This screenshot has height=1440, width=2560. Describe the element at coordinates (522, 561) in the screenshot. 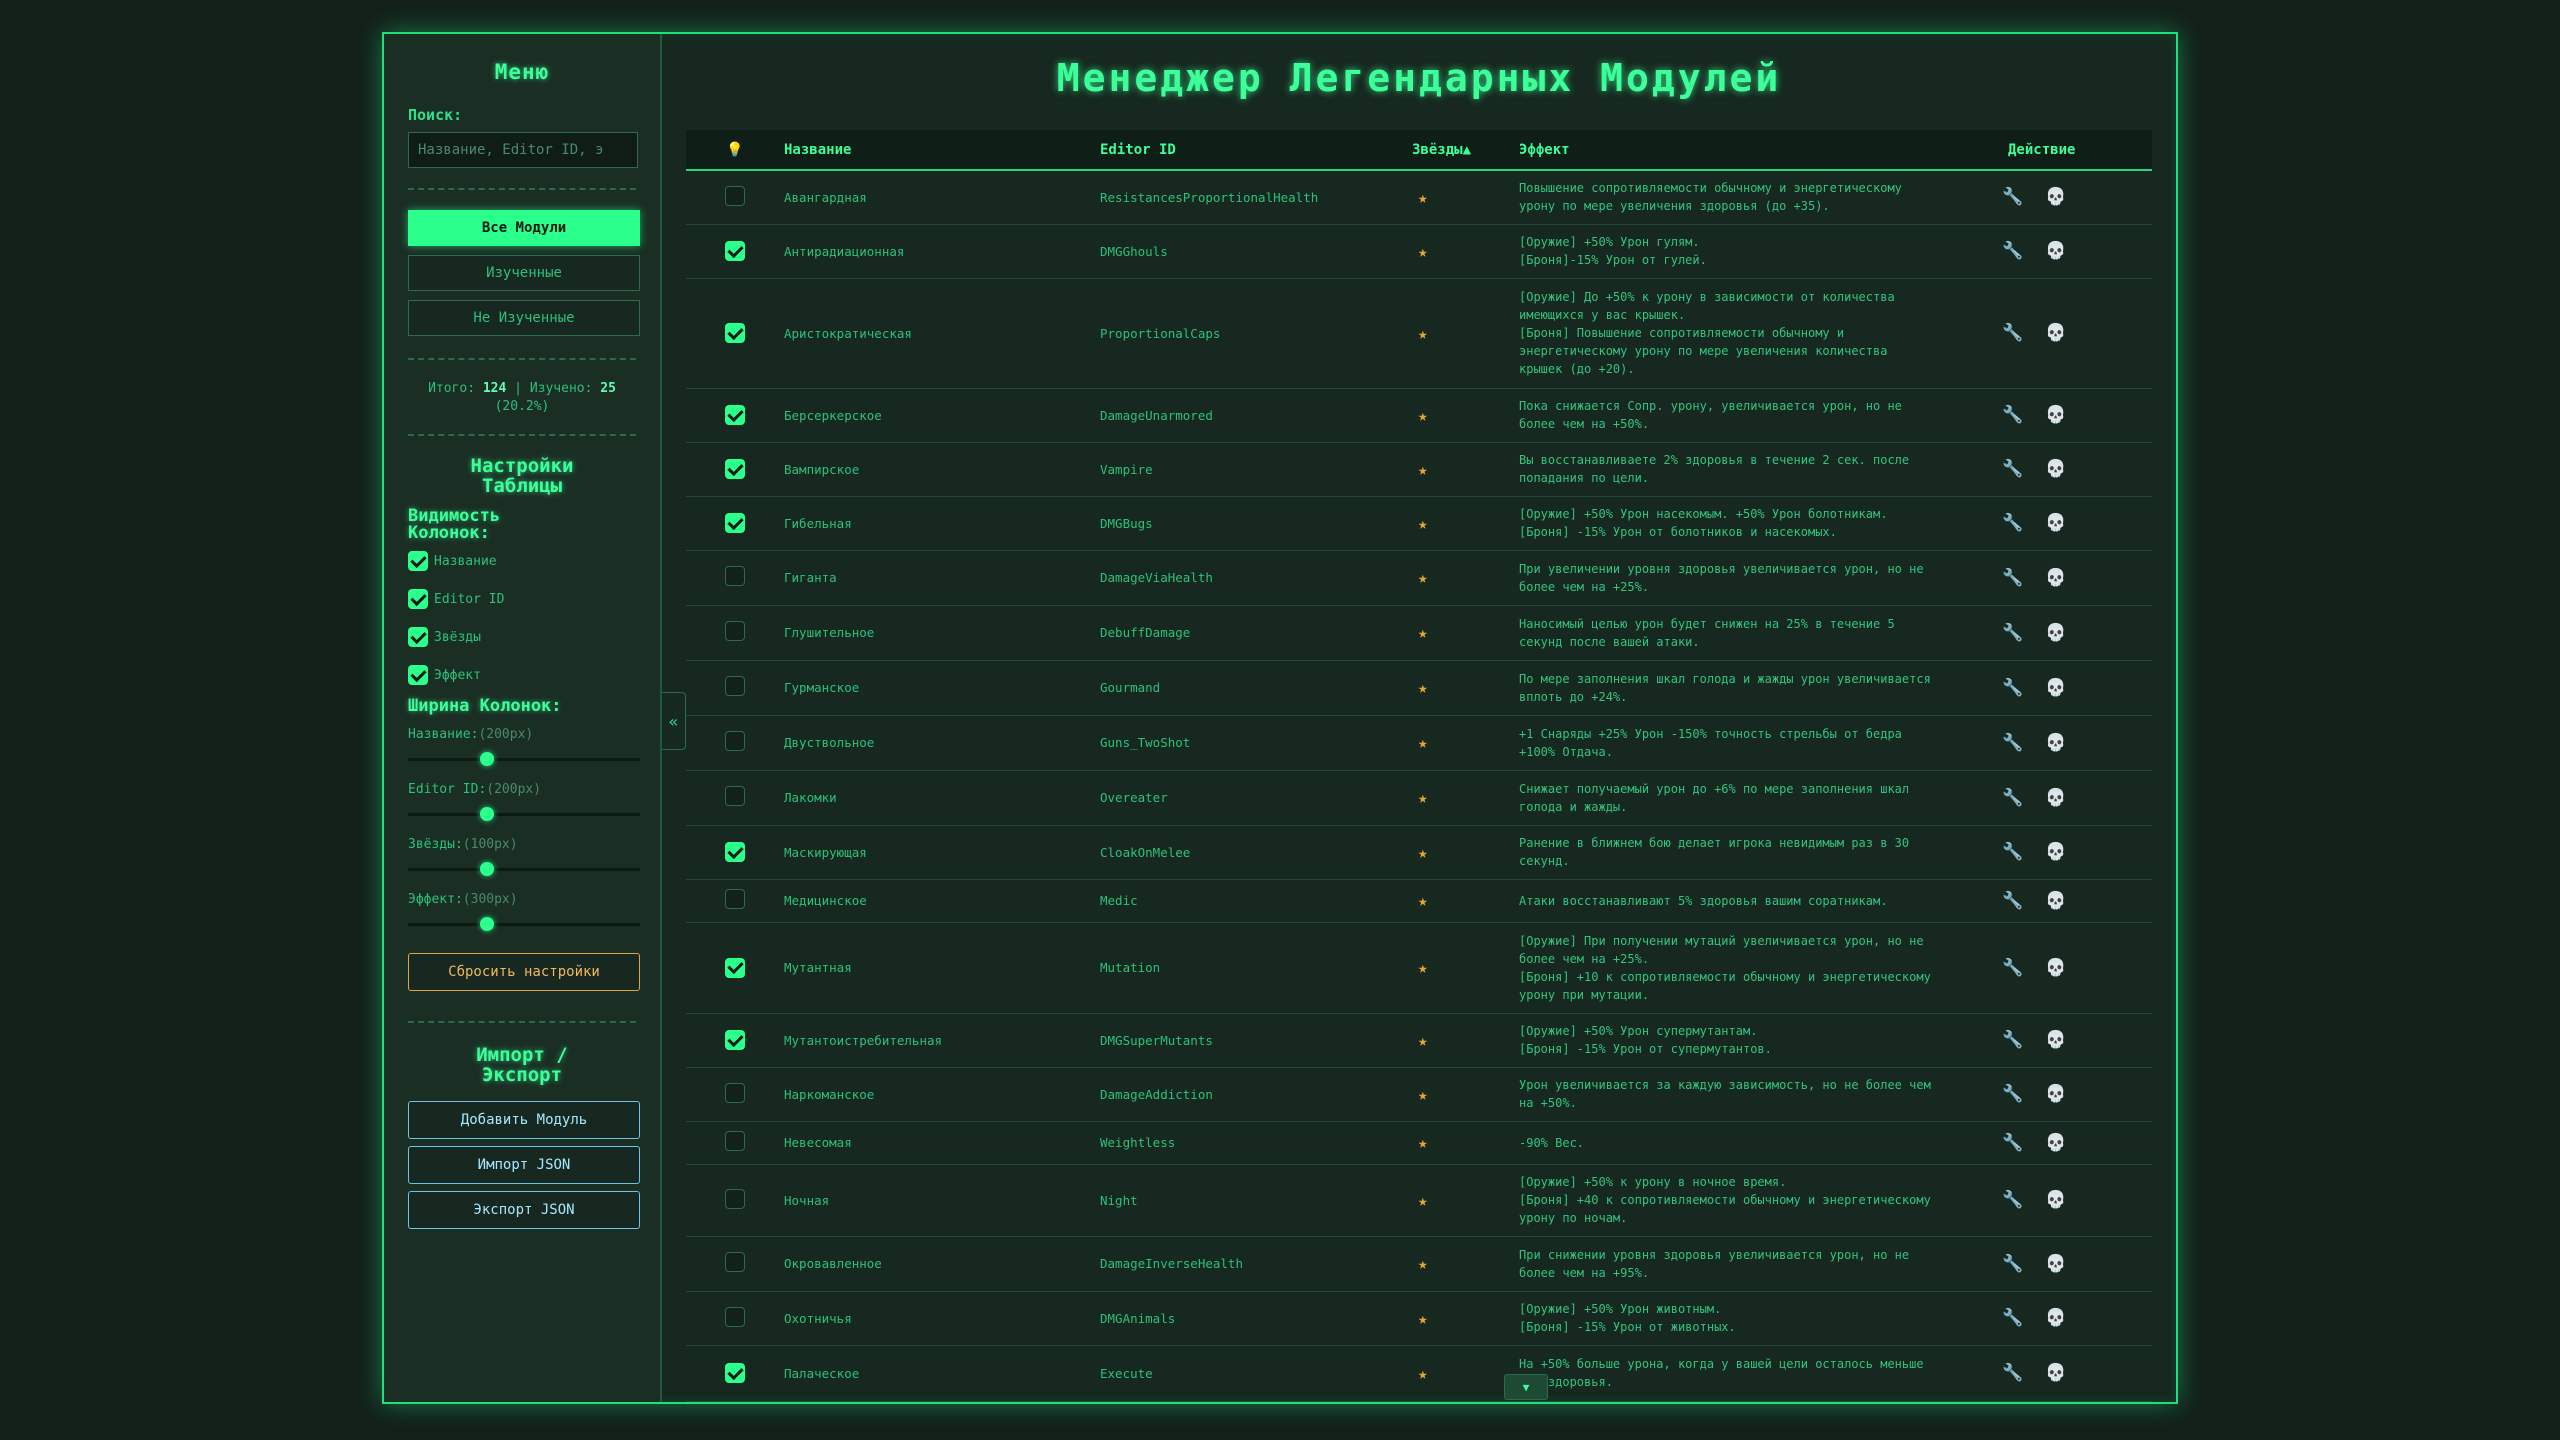

I see `visibility-option: Название` at that location.